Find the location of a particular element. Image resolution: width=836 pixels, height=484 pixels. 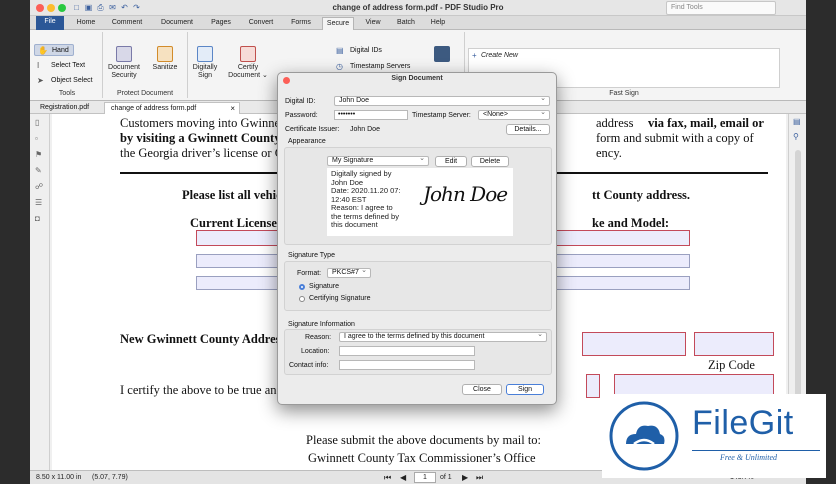

cursor-coords: (5.07, 7.79) is located at coordinates (110, 477).